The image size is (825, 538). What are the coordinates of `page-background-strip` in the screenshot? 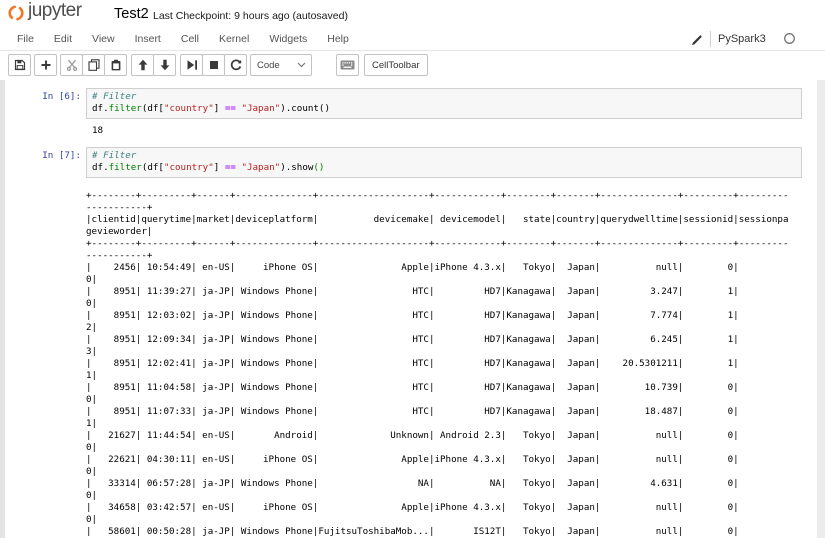 It's located at (2, 309).